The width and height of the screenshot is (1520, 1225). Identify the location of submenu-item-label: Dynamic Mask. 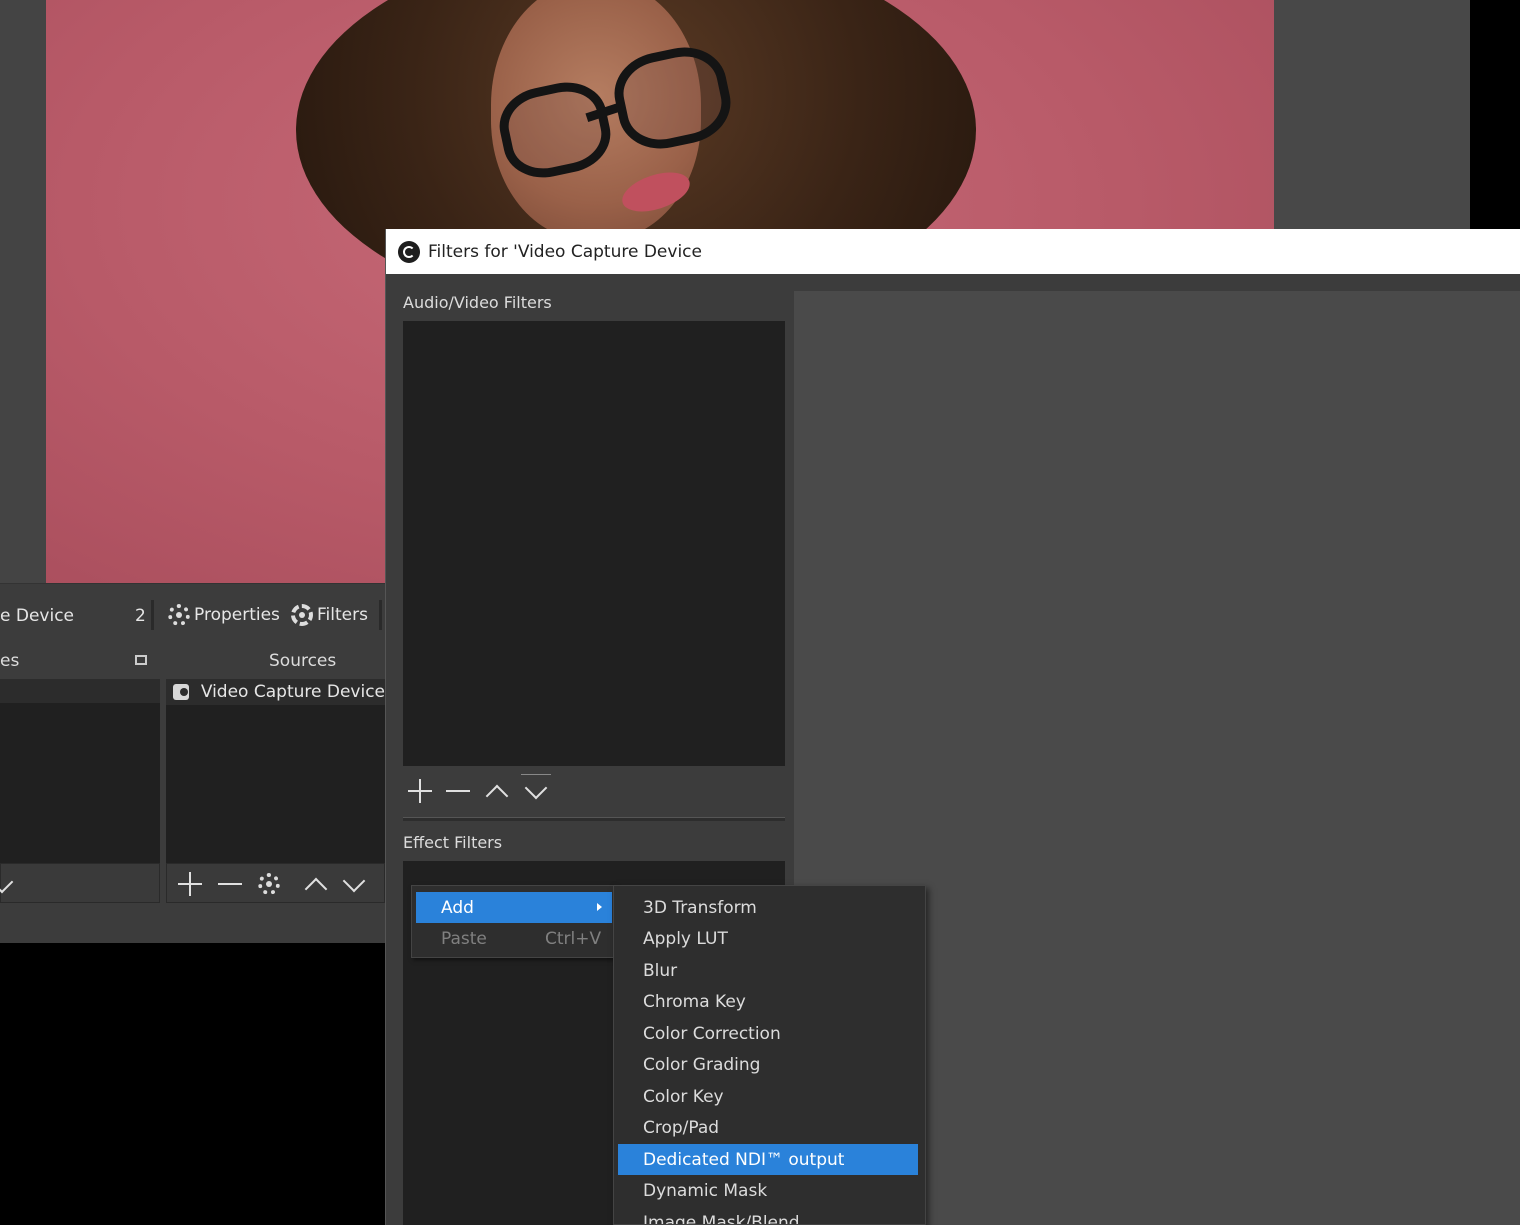
(705, 1190).